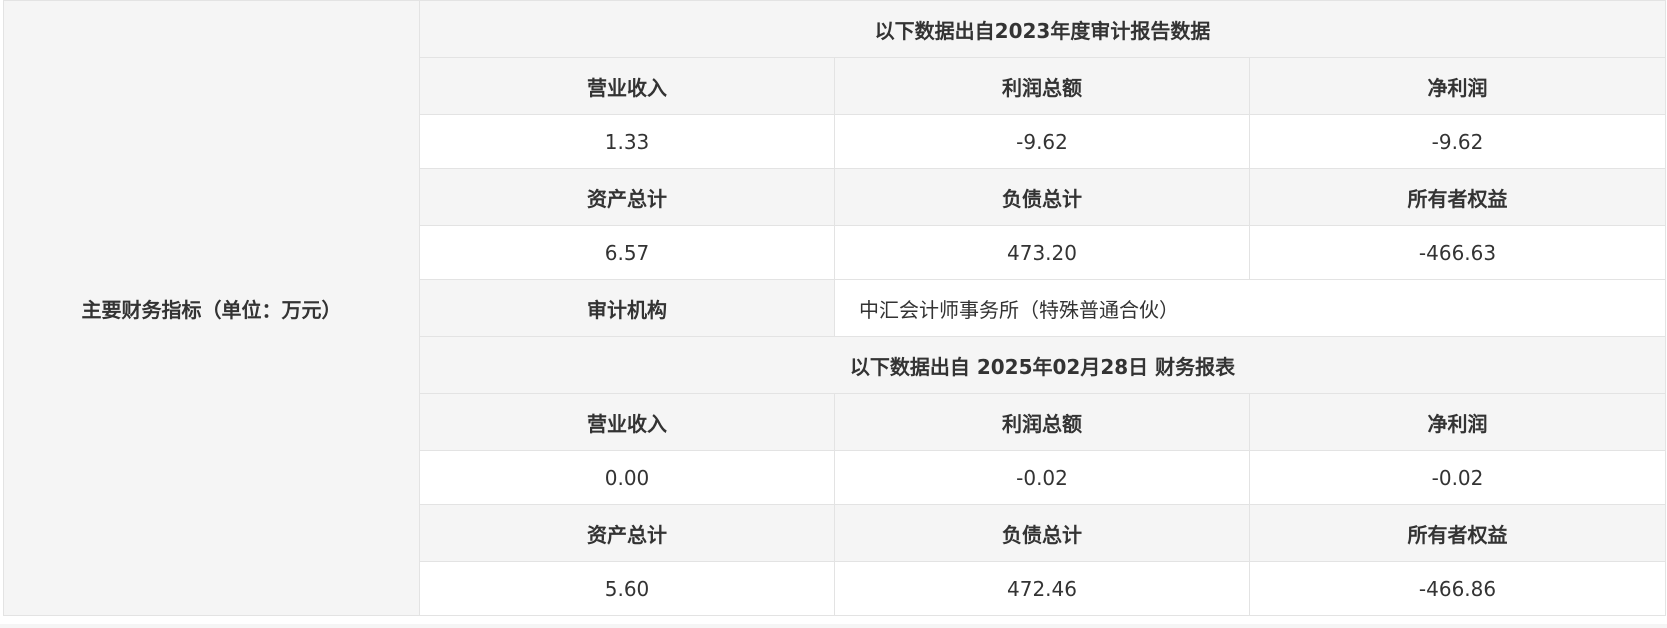 The image size is (1667, 628). Describe the element at coordinates (627, 141) in the screenshot. I see `value-revenue: 1.33` at that location.